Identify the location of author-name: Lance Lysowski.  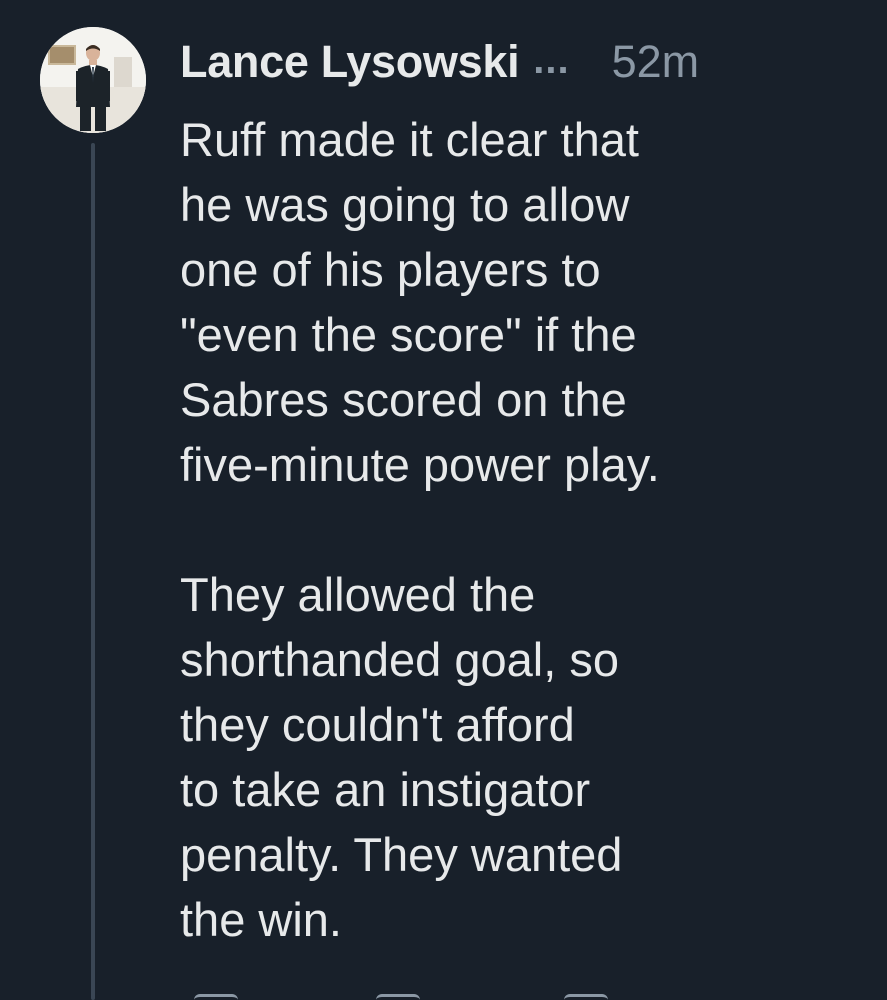
(350, 62).